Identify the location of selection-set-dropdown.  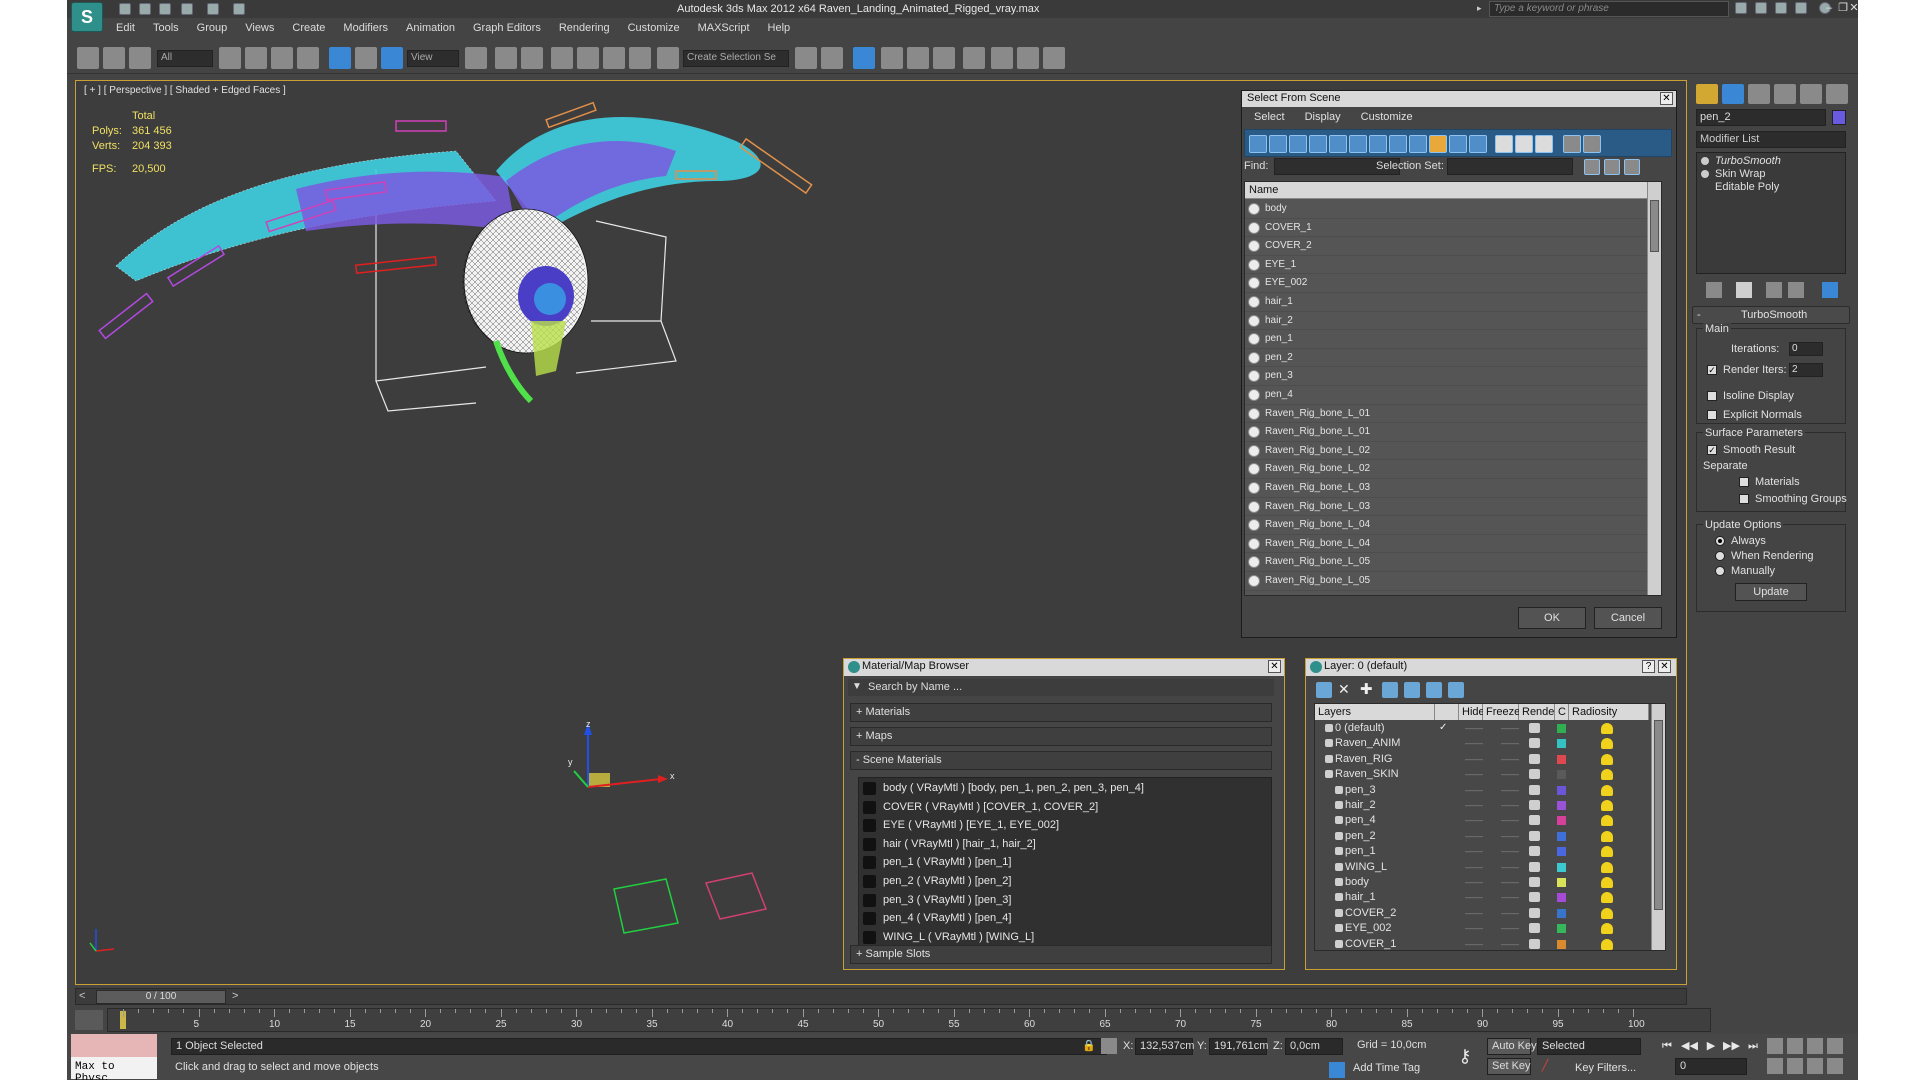
(1510, 166).